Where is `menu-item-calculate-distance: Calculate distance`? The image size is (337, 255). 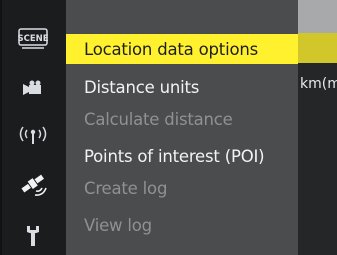
menu-item-calculate-distance: Calculate distance is located at coordinates (182, 119).